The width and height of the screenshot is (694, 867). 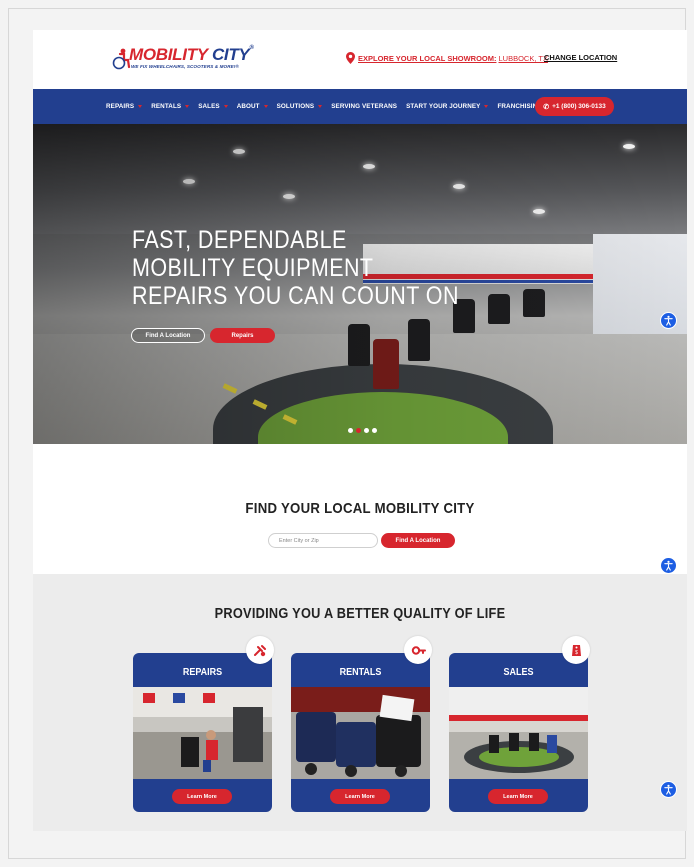 What do you see at coordinates (350, 58) in the screenshot?
I see `map-pin-icon` at bounding box center [350, 58].